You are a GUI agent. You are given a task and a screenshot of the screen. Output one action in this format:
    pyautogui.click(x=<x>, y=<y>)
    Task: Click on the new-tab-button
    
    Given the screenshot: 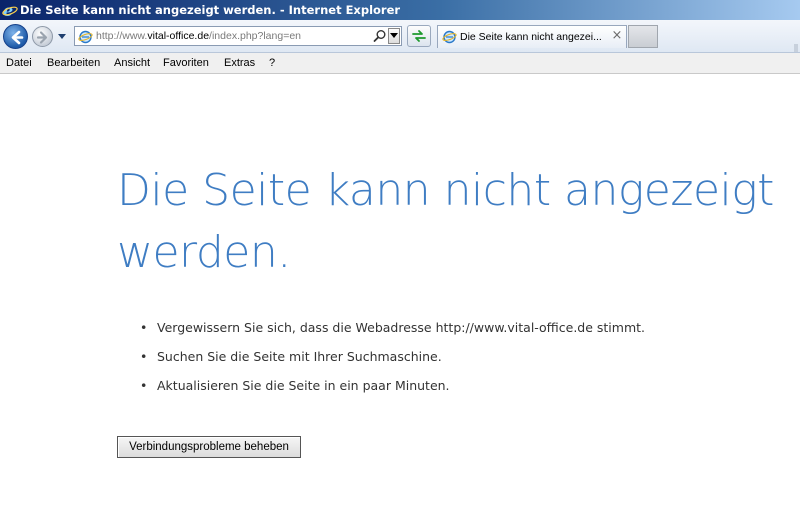 What is the action you would take?
    pyautogui.click(x=643, y=36)
    